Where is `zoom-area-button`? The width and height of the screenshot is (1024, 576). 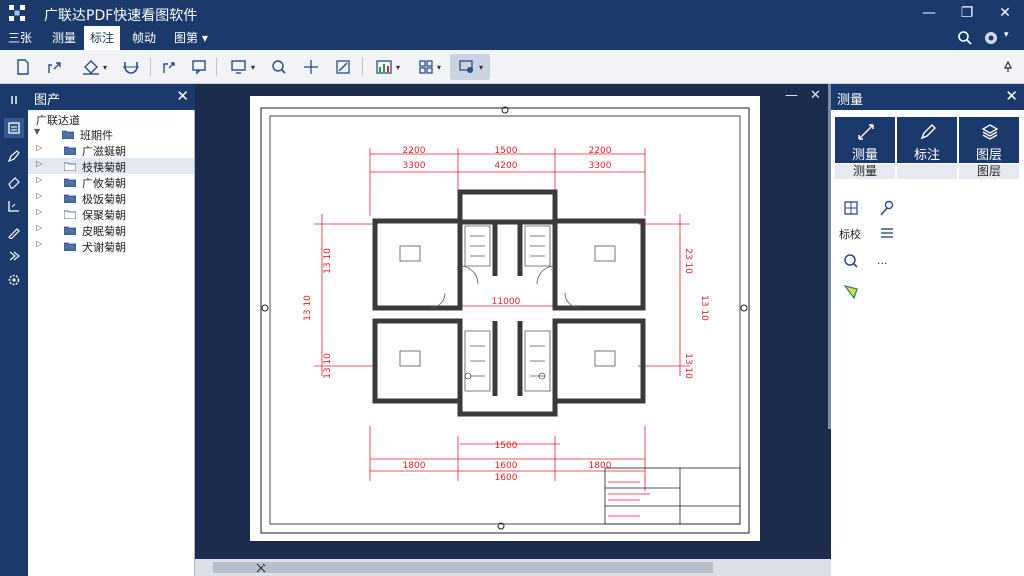
zoom-area-button is located at coordinates (279, 67).